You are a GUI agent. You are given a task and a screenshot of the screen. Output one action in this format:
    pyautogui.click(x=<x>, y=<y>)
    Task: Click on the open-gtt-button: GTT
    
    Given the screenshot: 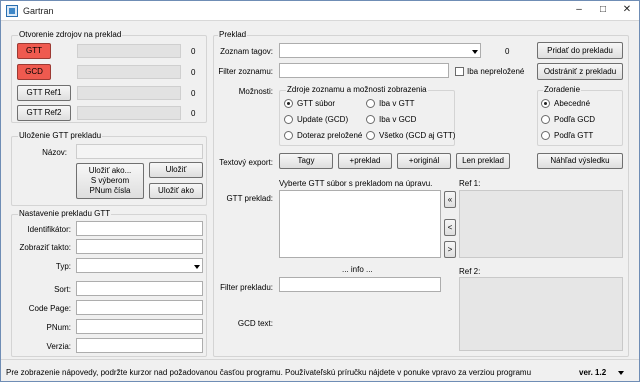 What is the action you would take?
    pyautogui.click(x=34, y=51)
    